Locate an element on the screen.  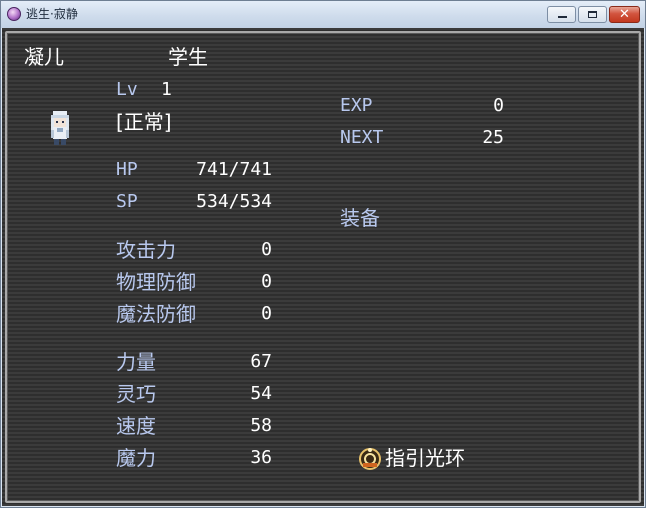
maximize-button is located at coordinates (592, 14).